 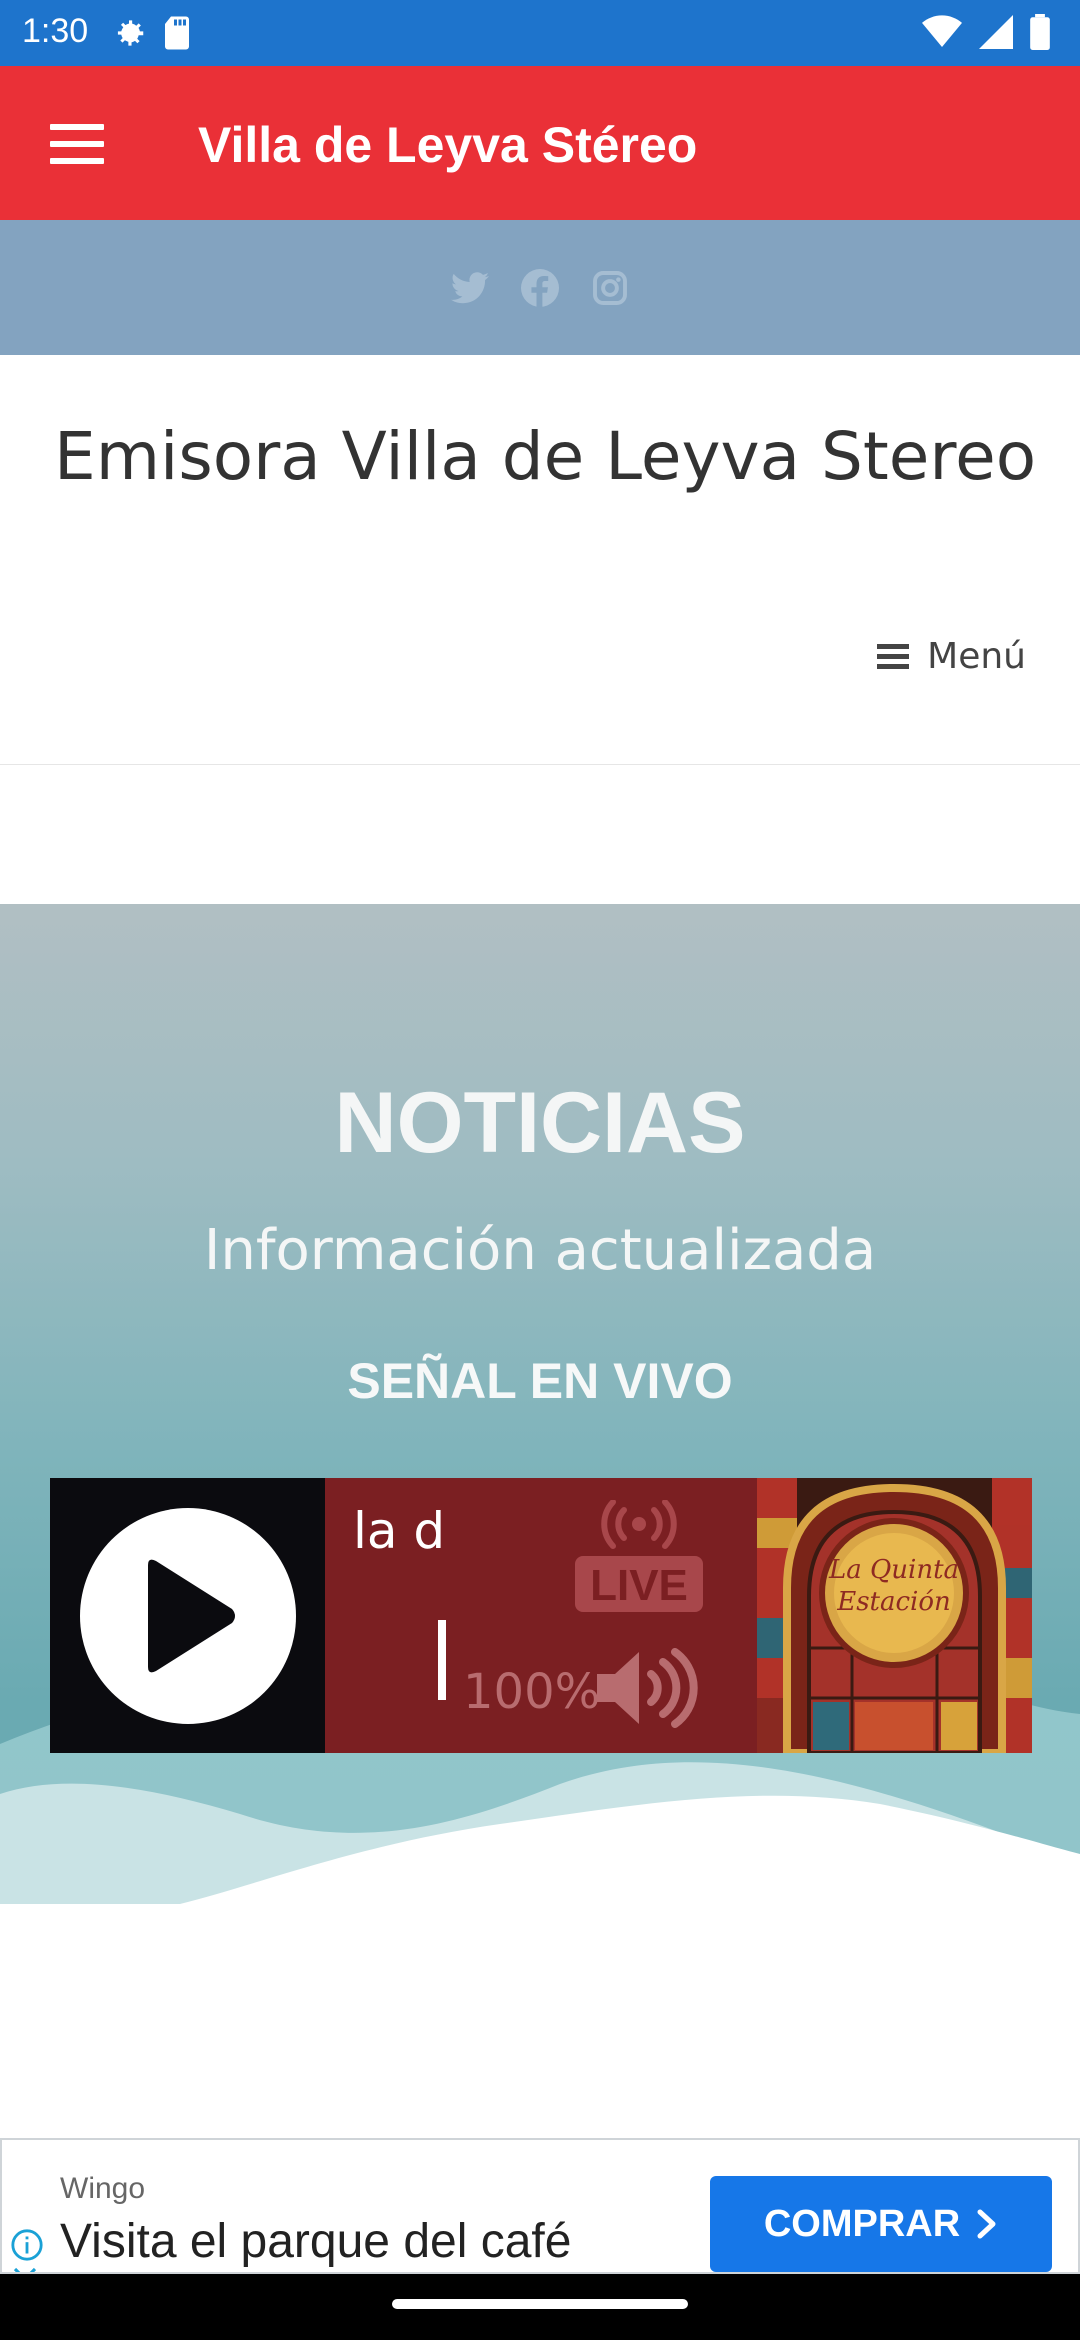 What do you see at coordinates (942, 34) in the screenshot?
I see `wifi-icon` at bounding box center [942, 34].